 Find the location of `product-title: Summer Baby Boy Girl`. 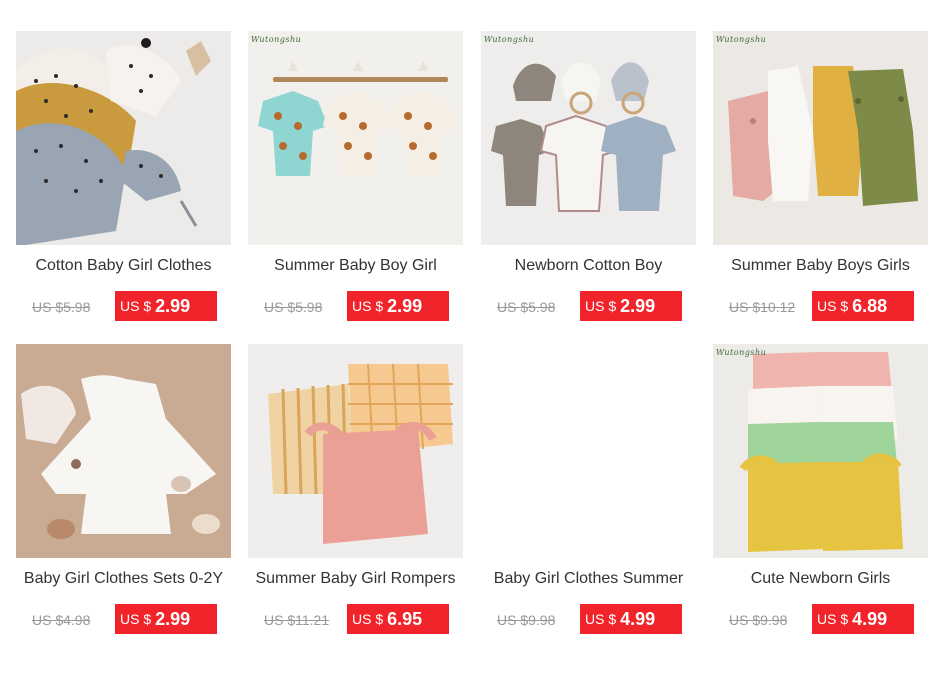

product-title: Summer Baby Boy Girl is located at coordinates (355, 266).